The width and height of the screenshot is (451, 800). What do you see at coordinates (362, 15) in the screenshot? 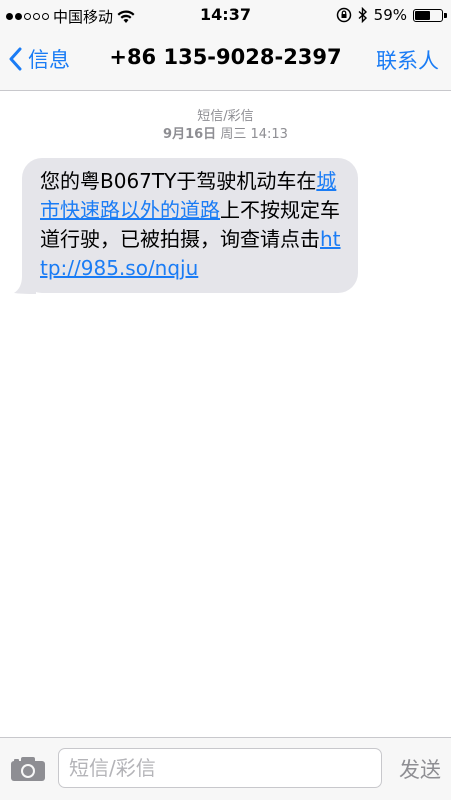
I see `bluetooth-icon` at bounding box center [362, 15].